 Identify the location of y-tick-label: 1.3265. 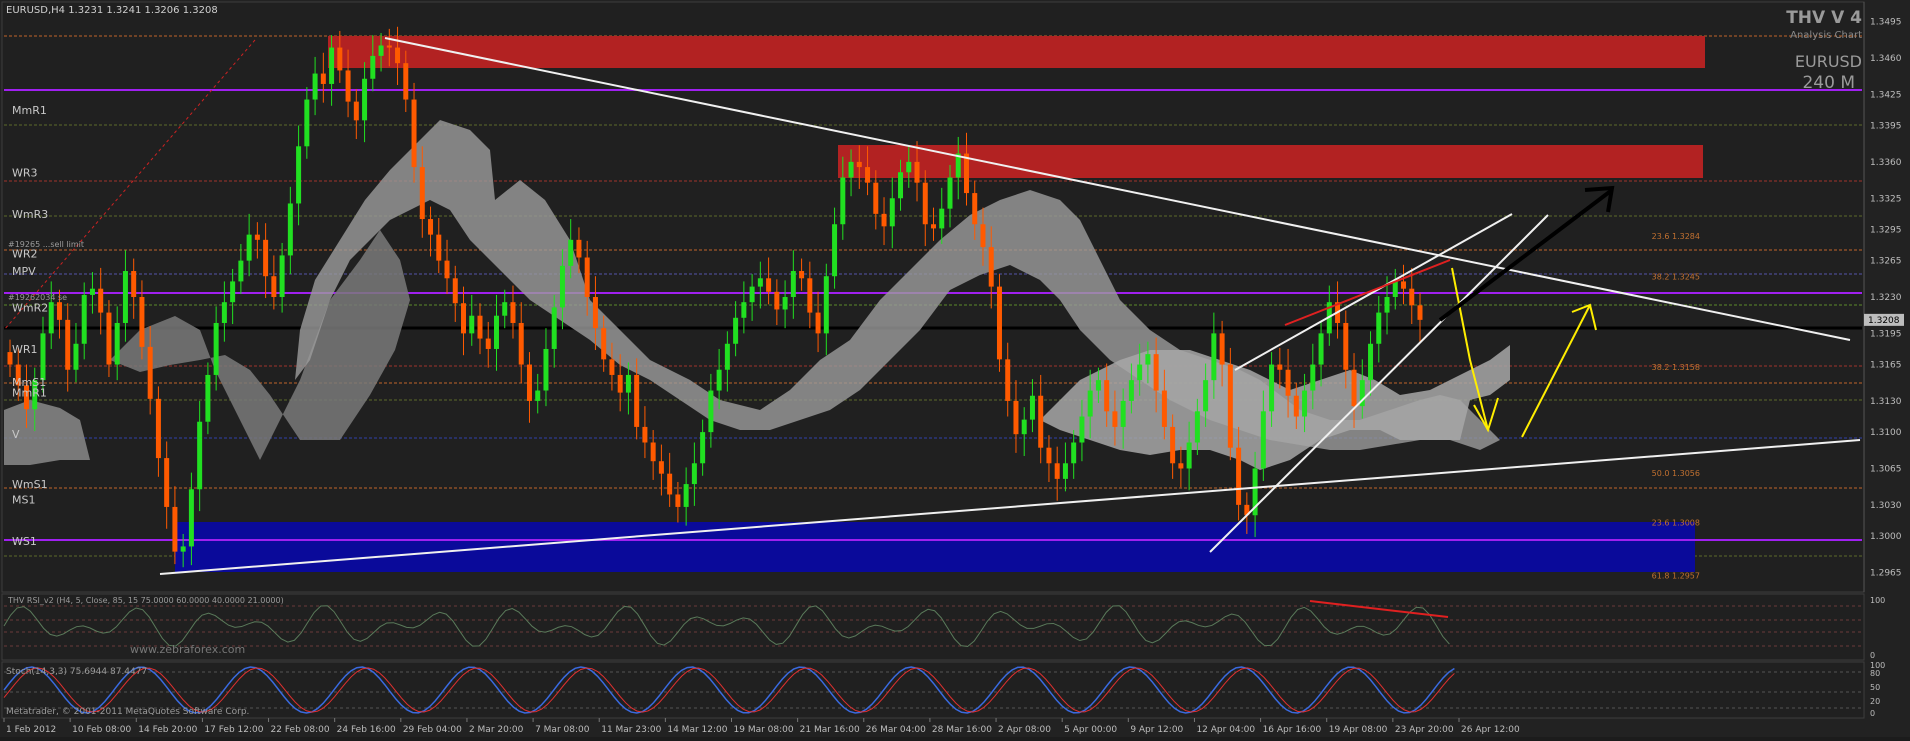
(1886, 262).